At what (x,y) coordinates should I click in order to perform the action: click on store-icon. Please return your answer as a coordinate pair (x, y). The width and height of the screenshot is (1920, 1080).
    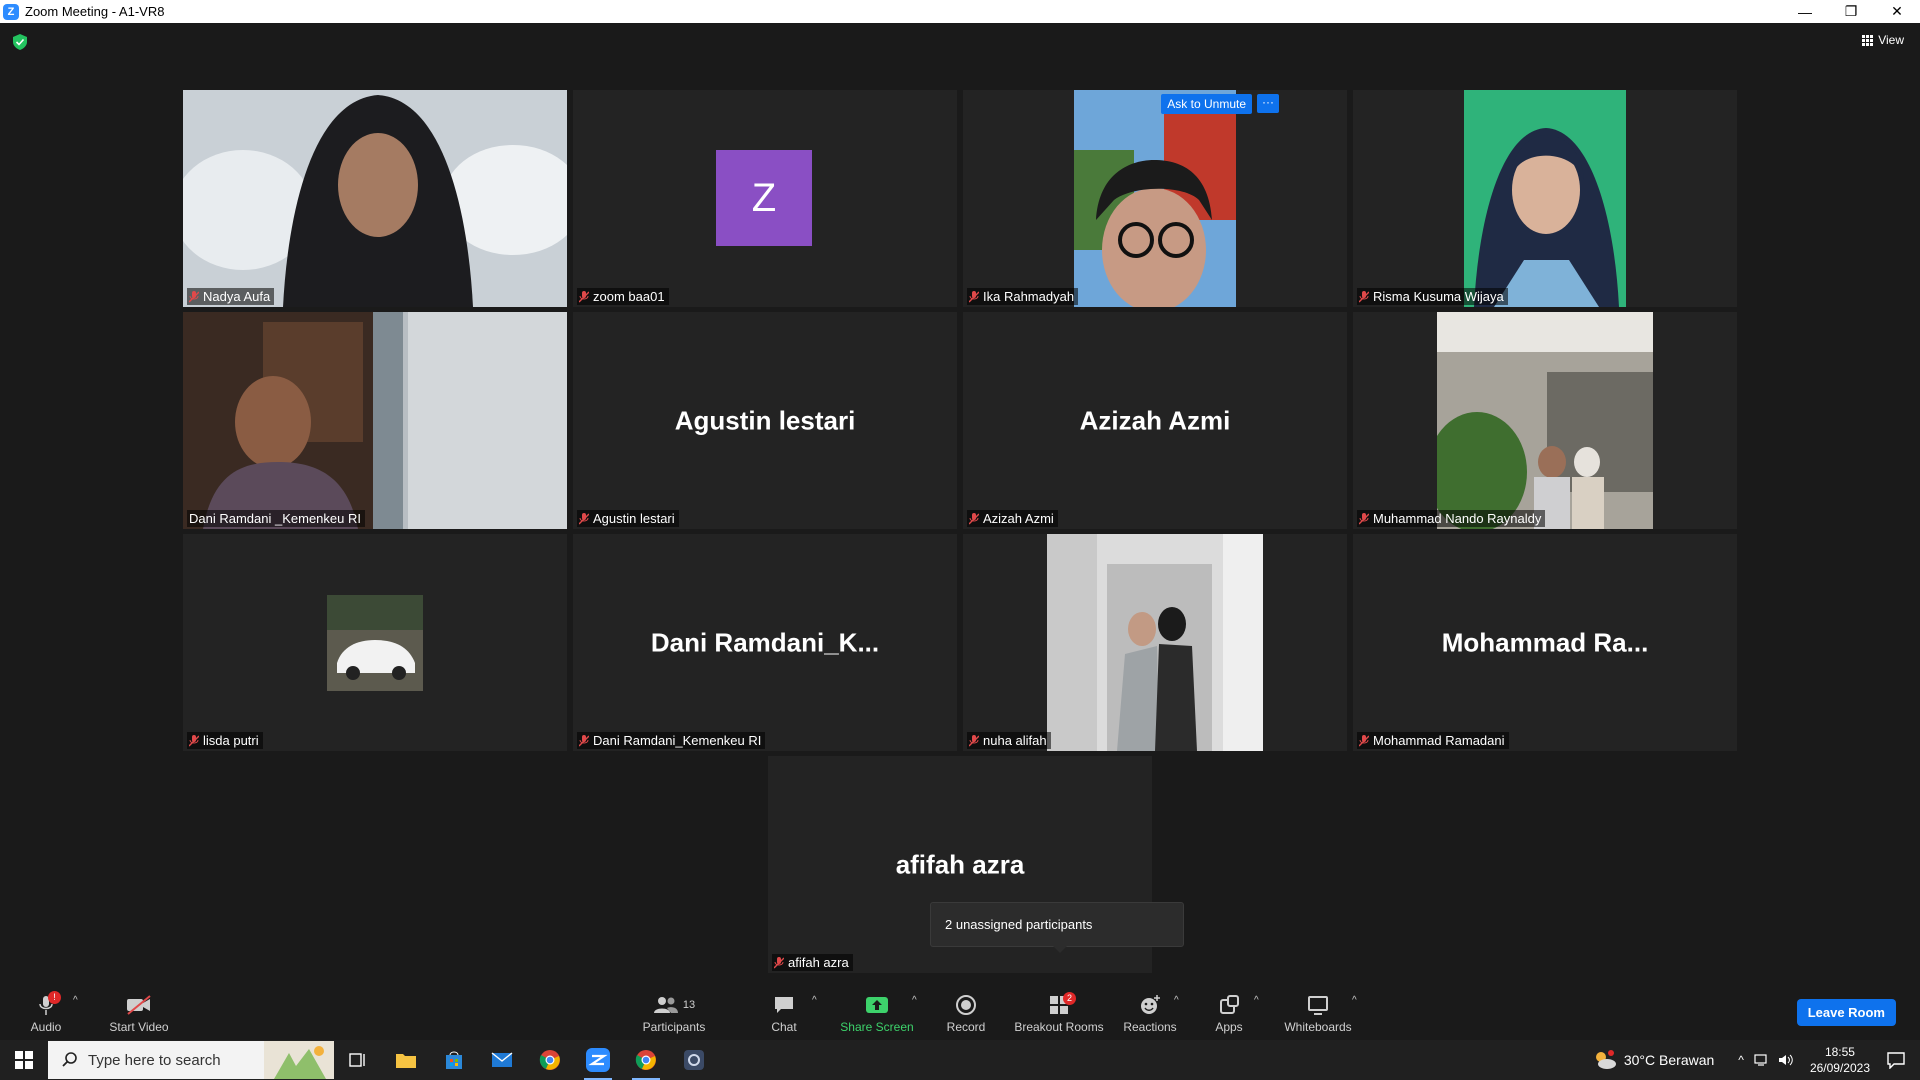
    Looking at the image, I should click on (454, 1060).